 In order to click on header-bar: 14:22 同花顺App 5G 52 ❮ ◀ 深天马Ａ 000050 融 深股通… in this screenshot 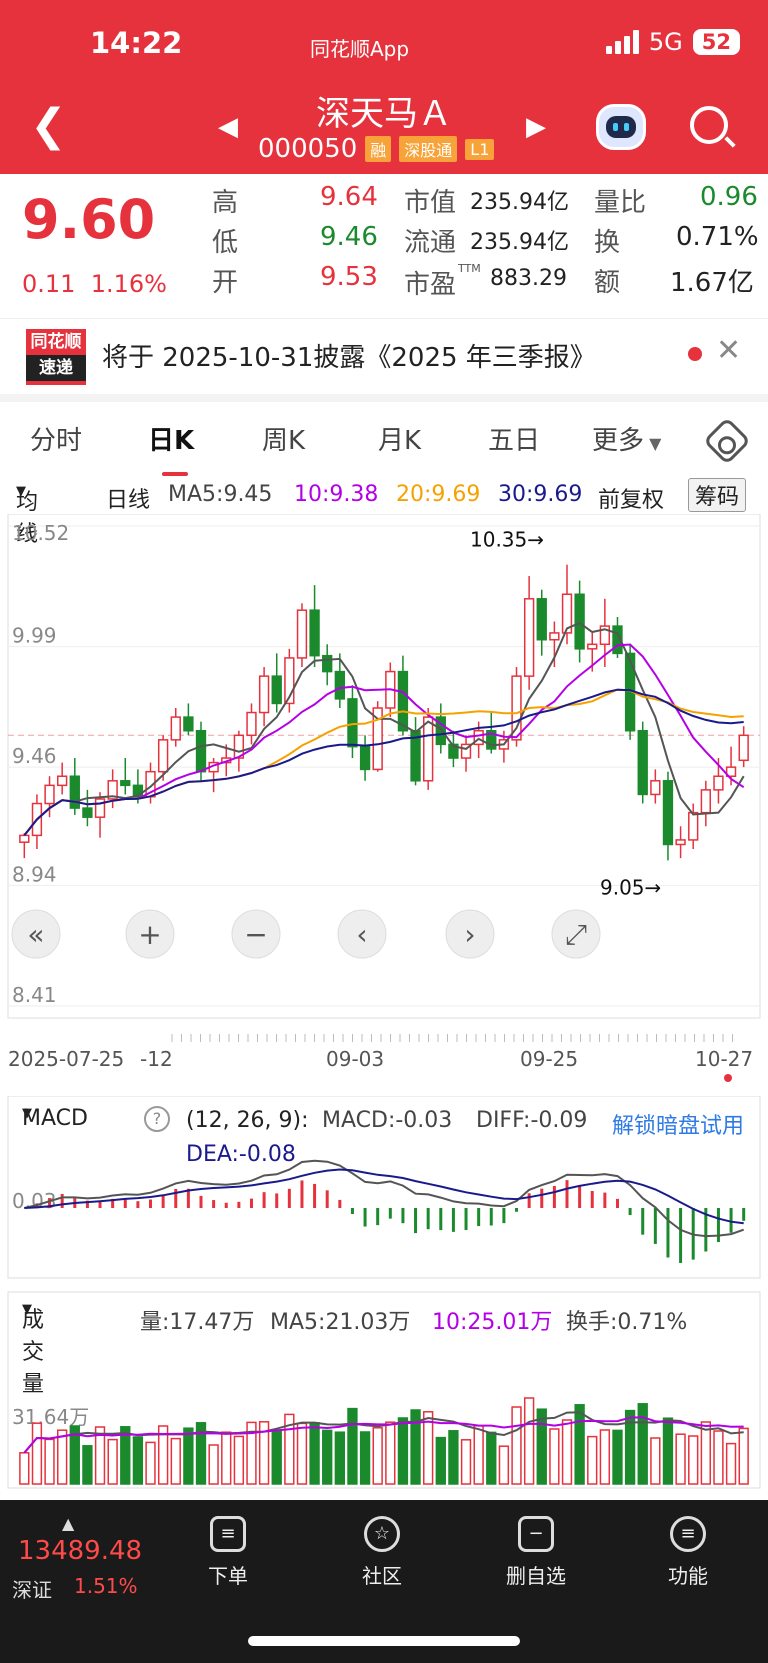, I will do `click(384, 87)`.